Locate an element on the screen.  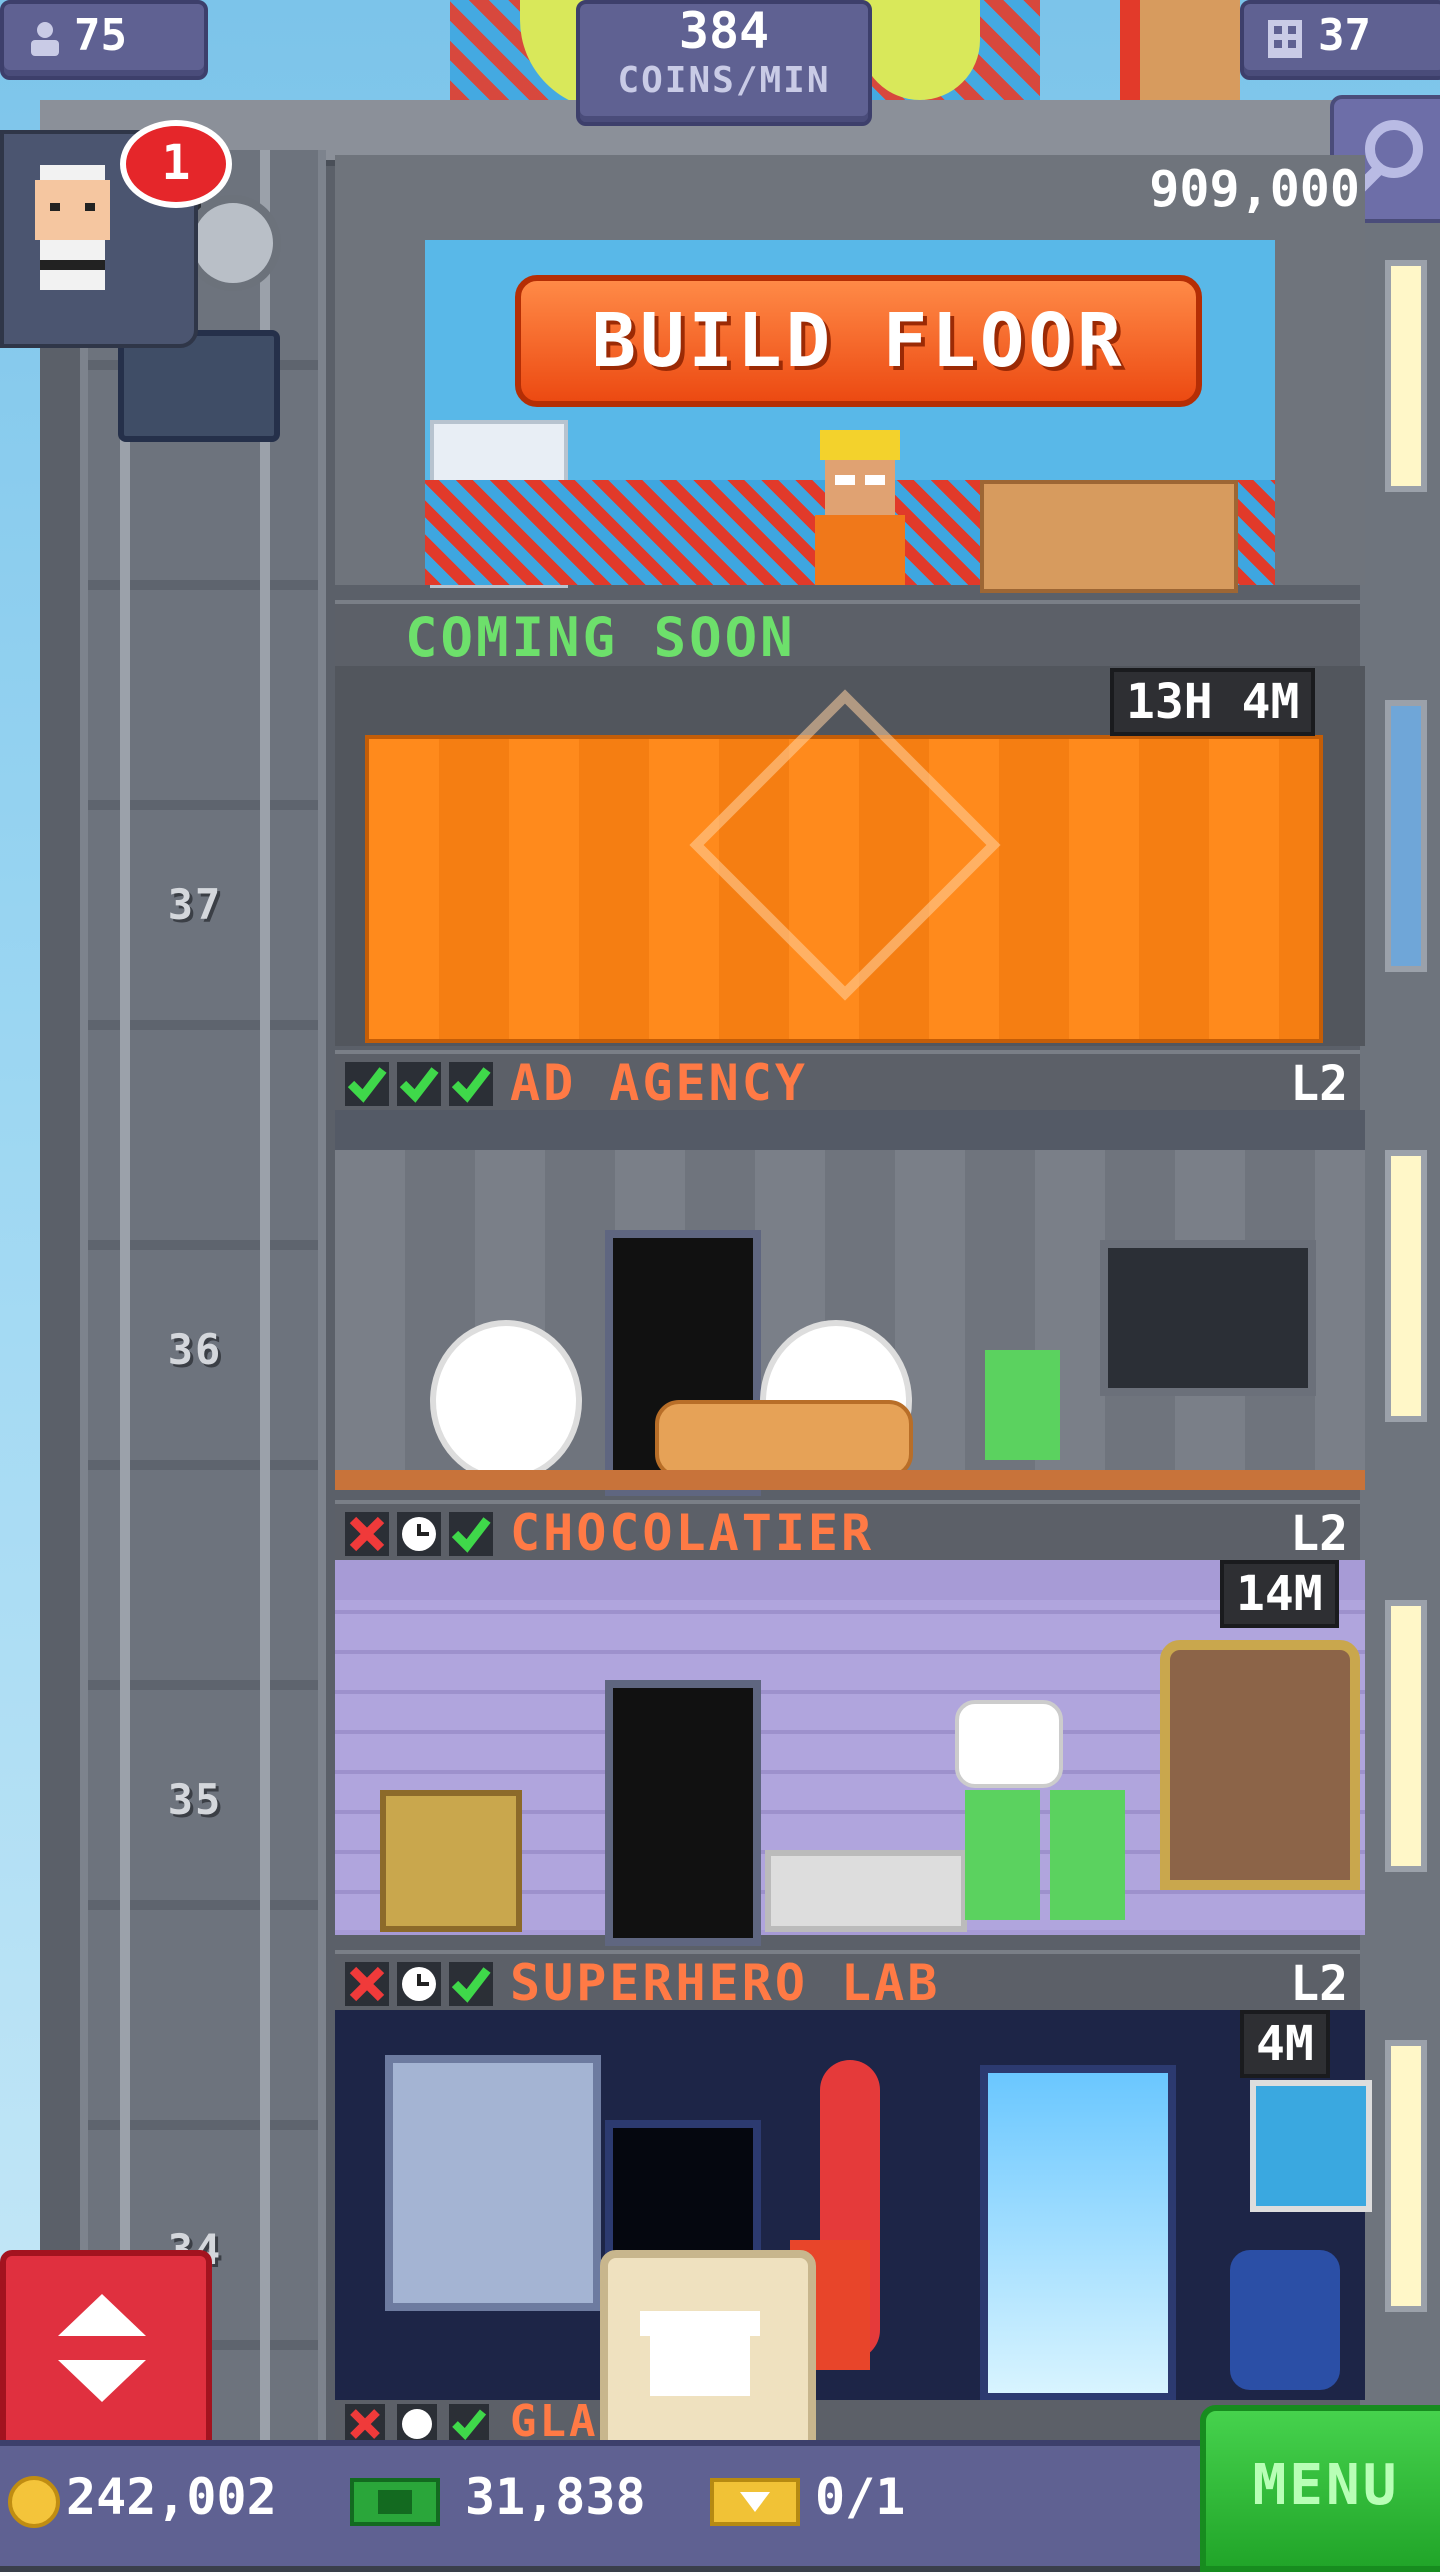
elevator-arrows-icon is located at coordinates (102, 2348).